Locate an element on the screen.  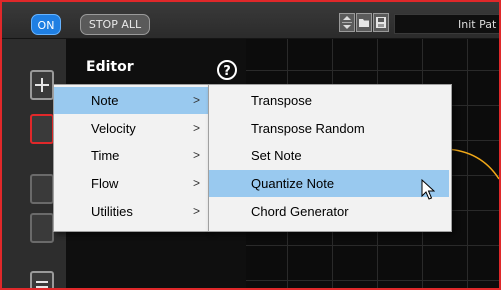
menu-item-flow: Flow > is located at coordinates (131, 183).